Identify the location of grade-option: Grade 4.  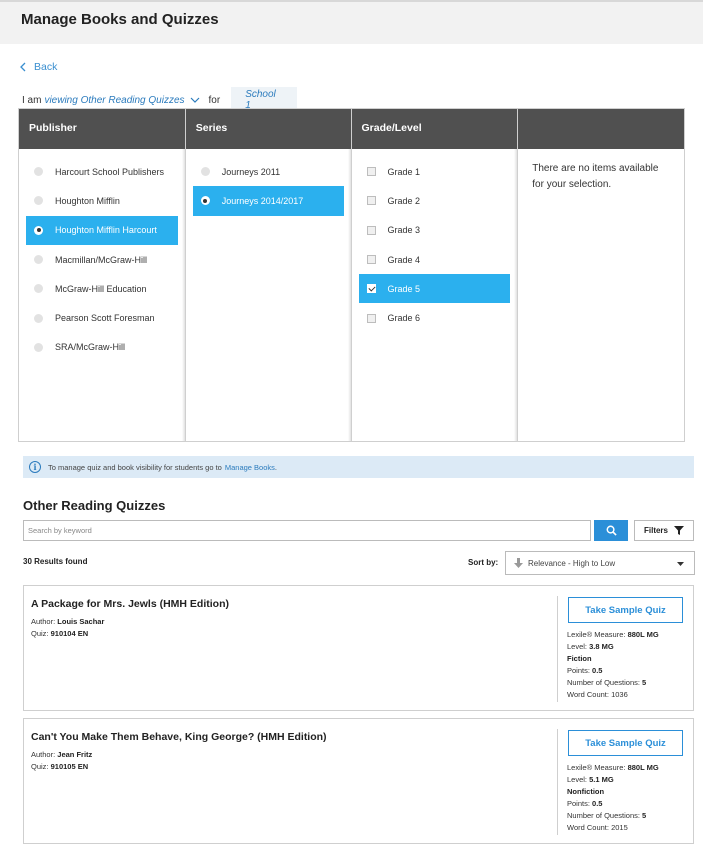
(435, 259).